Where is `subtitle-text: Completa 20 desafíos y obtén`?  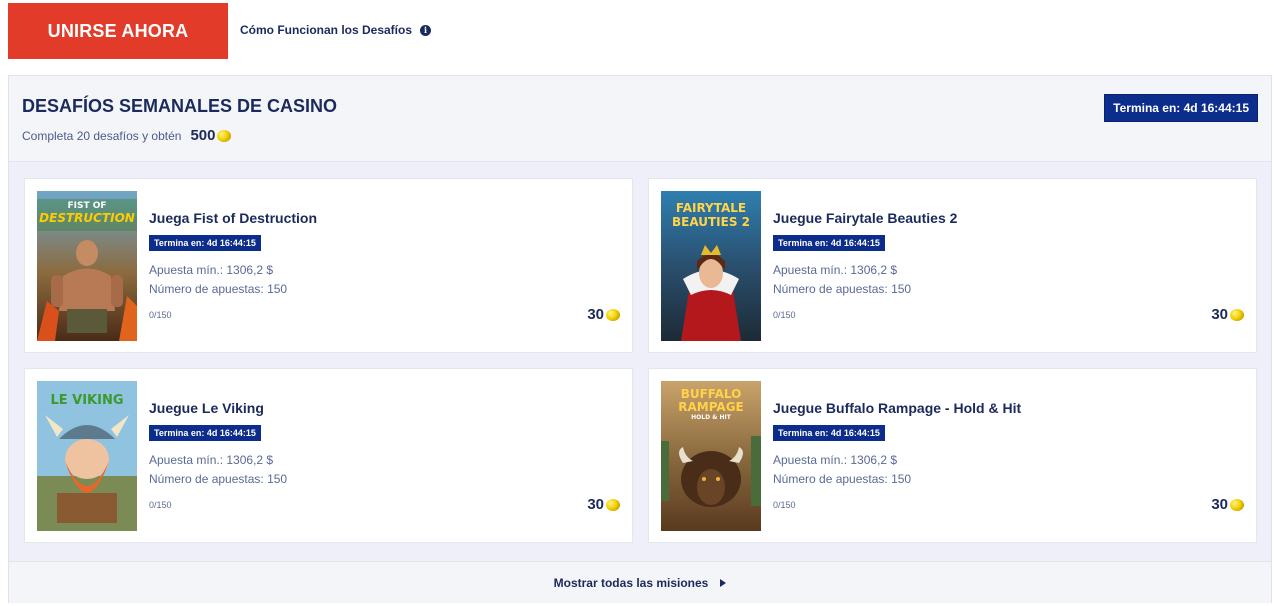
subtitle-text: Completa 20 desafíos y obtén is located at coordinates (102, 135).